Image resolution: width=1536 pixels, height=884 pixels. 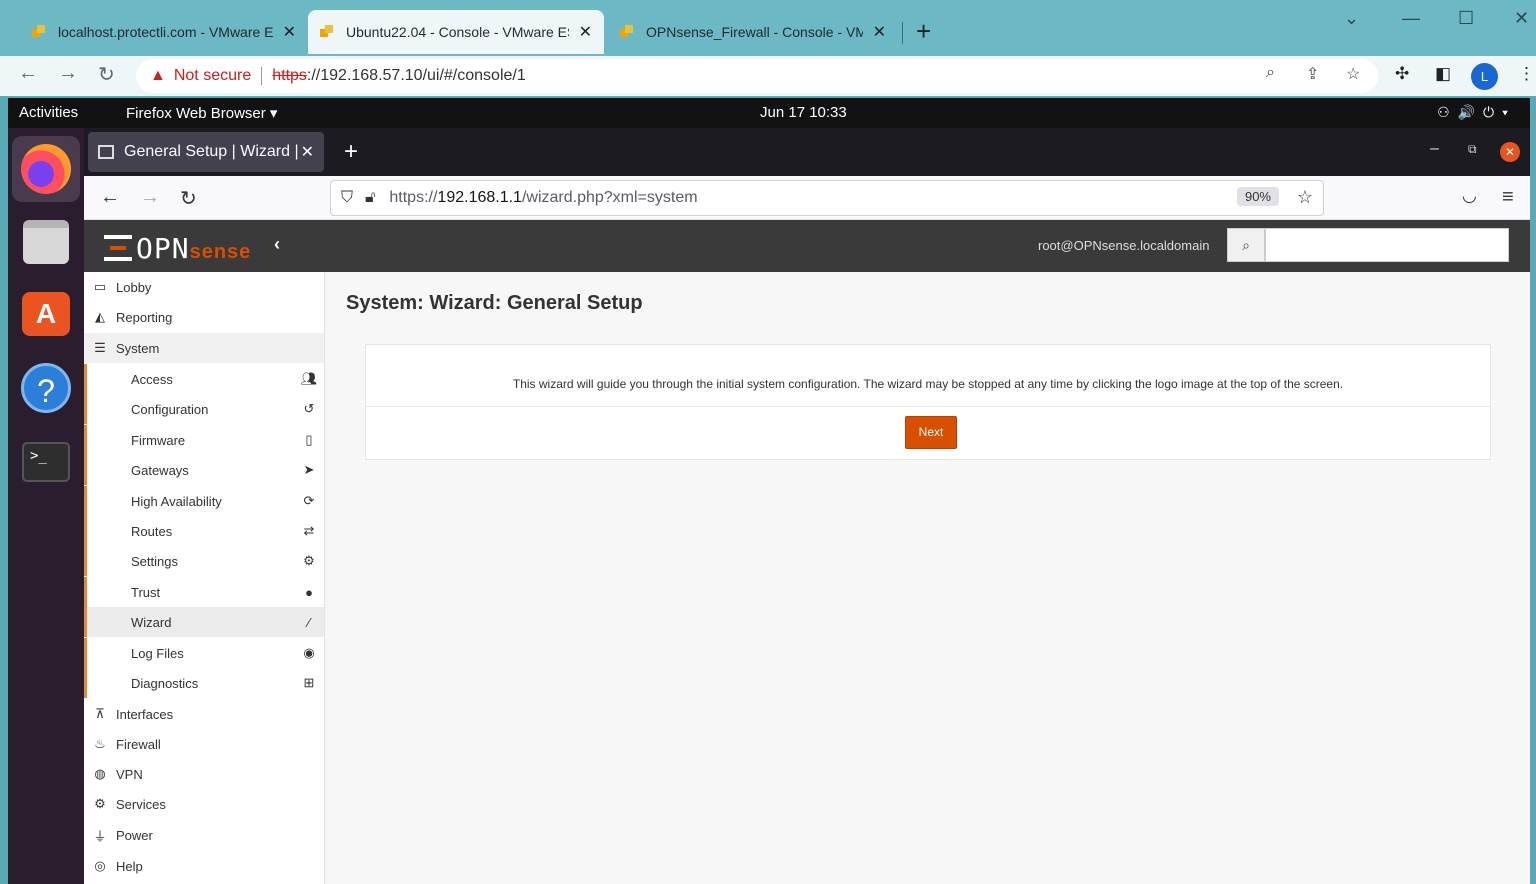 What do you see at coordinates (204, 379) in the screenshot?
I see `menu-system-access: Access 👥︎` at bounding box center [204, 379].